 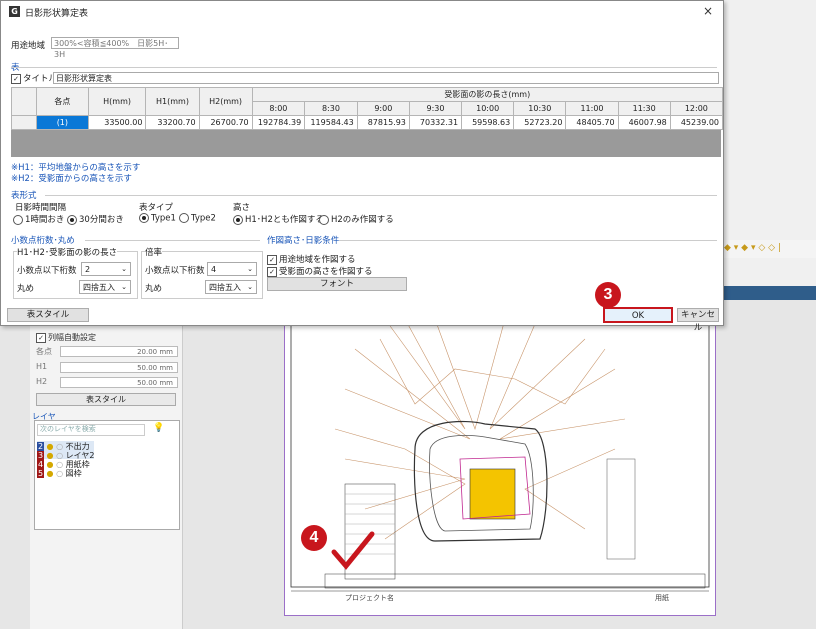 What do you see at coordinates (119, 367) in the screenshot?
I see `h1-width-input: 50.00 mm` at bounding box center [119, 367].